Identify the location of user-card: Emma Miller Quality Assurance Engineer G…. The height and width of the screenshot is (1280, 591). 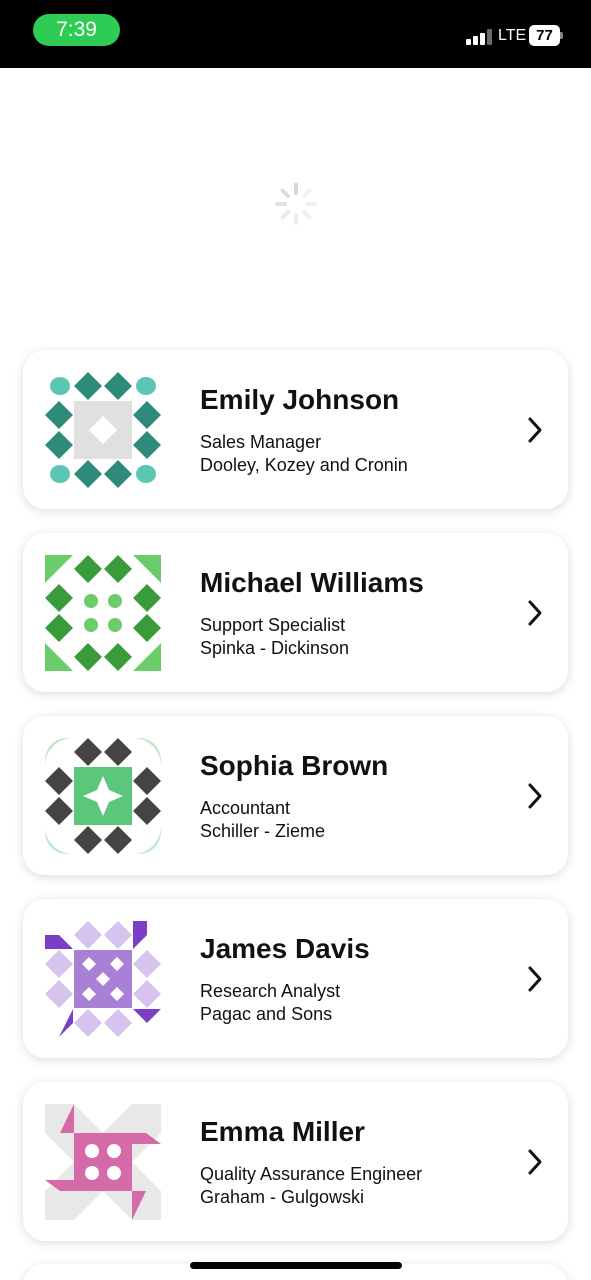
(295, 1161).